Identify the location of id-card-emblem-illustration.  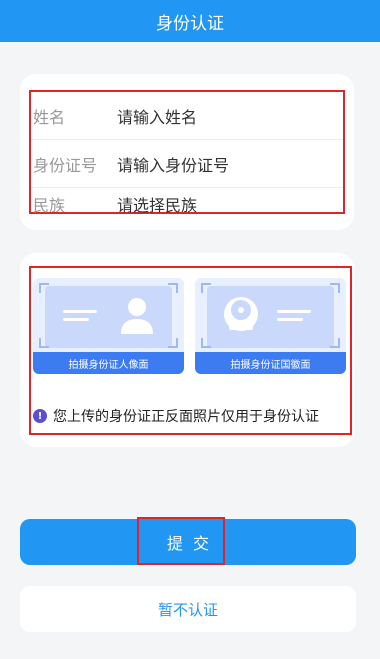
(270, 317).